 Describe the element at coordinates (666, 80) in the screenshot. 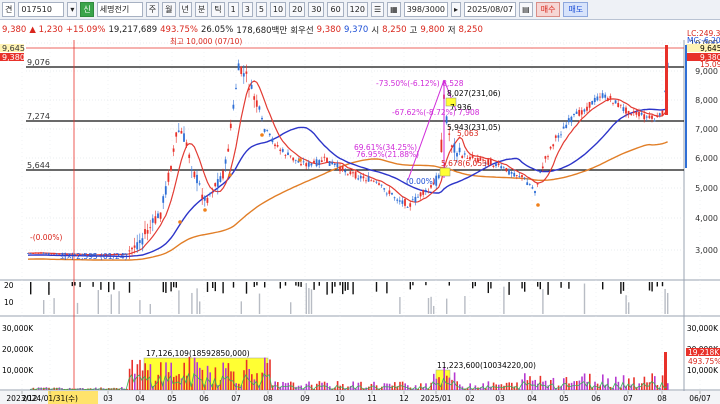

I see `last-candle` at that location.